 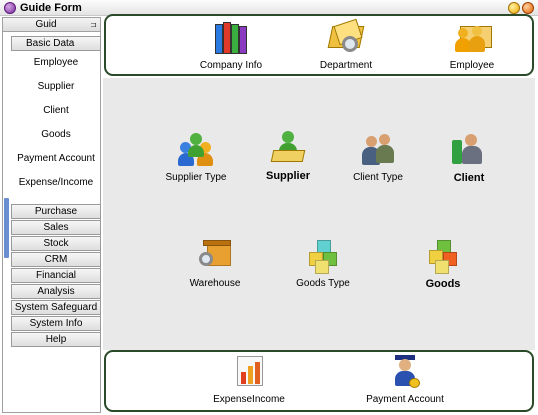 What do you see at coordinates (528, 8) in the screenshot?
I see `close-button` at bounding box center [528, 8].